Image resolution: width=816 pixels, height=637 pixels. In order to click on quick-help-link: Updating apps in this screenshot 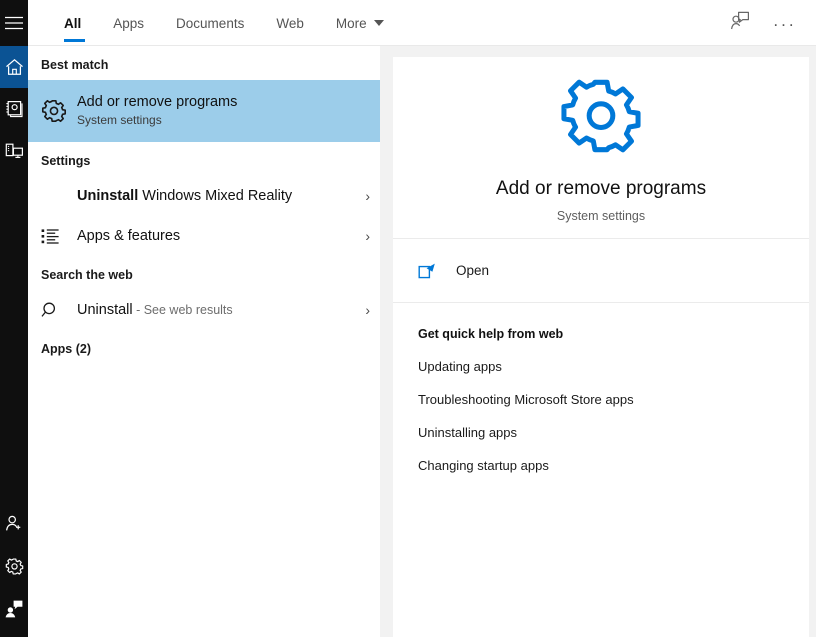, I will do `click(613, 366)`.